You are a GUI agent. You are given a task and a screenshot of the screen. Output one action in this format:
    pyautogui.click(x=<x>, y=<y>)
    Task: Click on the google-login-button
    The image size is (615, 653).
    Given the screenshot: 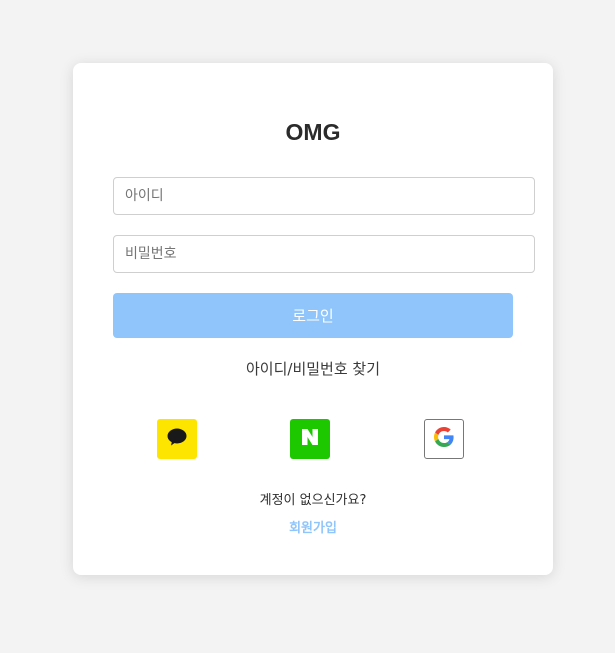 What is the action you would take?
    pyautogui.click(x=444, y=439)
    